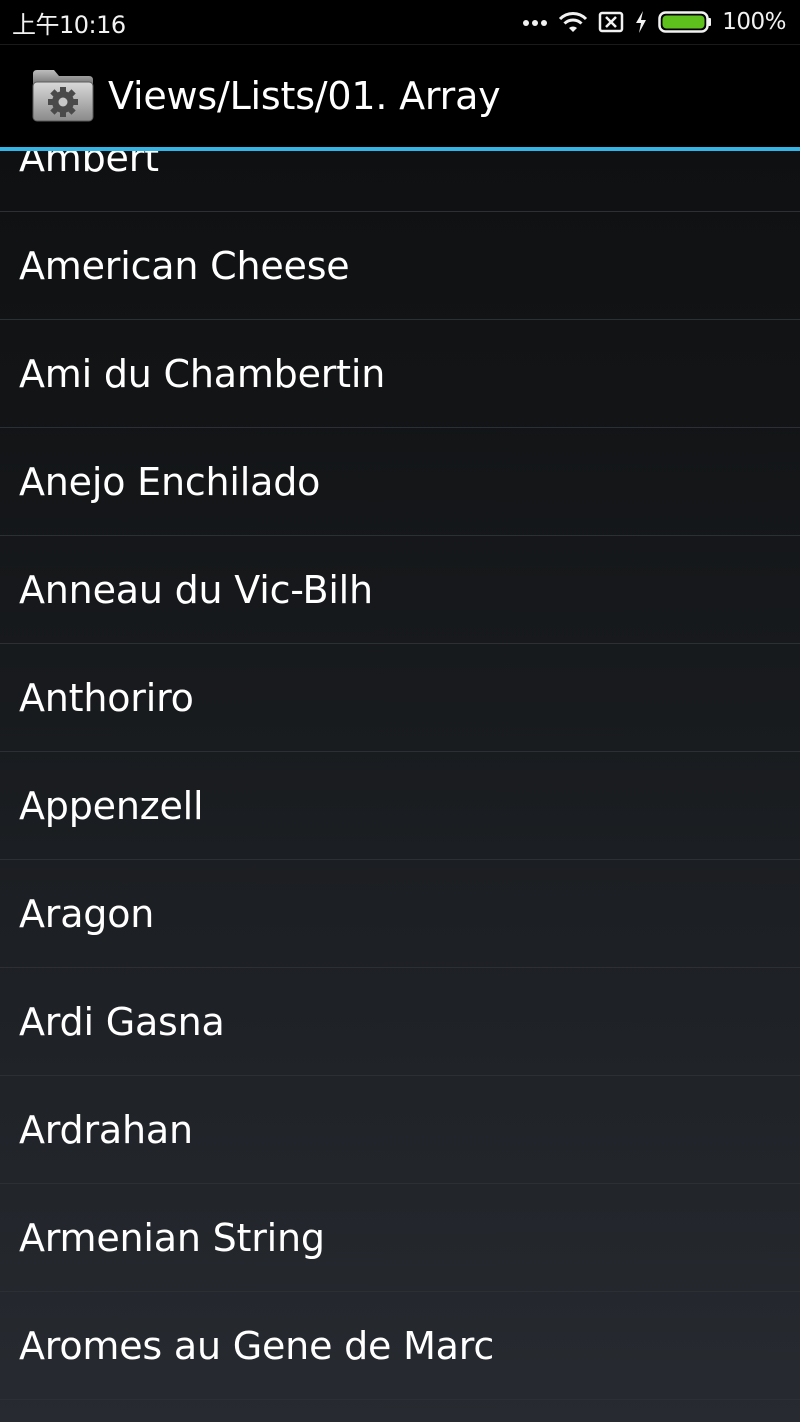  What do you see at coordinates (89, 165) in the screenshot?
I see `list-item-label: Ambert` at bounding box center [89, 165].